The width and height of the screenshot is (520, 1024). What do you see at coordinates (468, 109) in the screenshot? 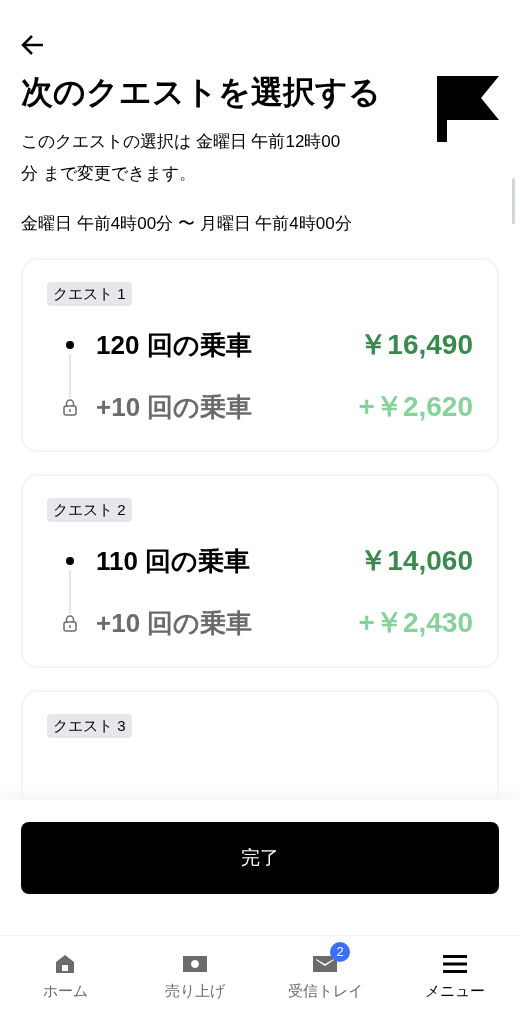
I see `flag-icon` at bounding box center [468, 109].